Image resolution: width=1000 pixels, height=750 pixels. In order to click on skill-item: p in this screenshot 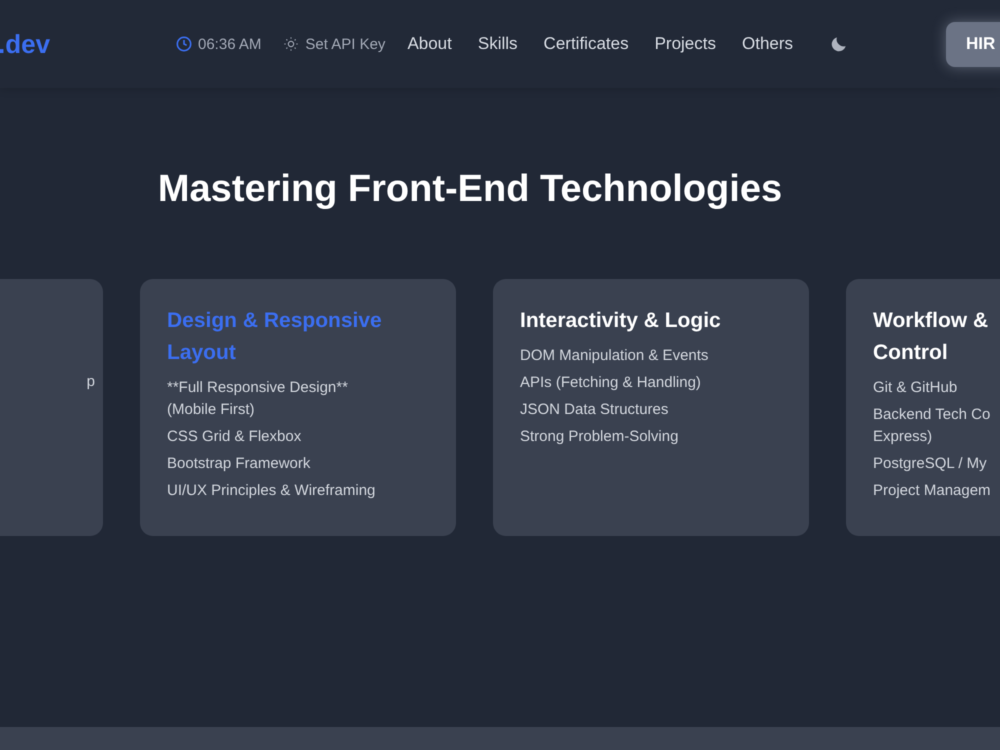, I will do `click(90, 382)`.